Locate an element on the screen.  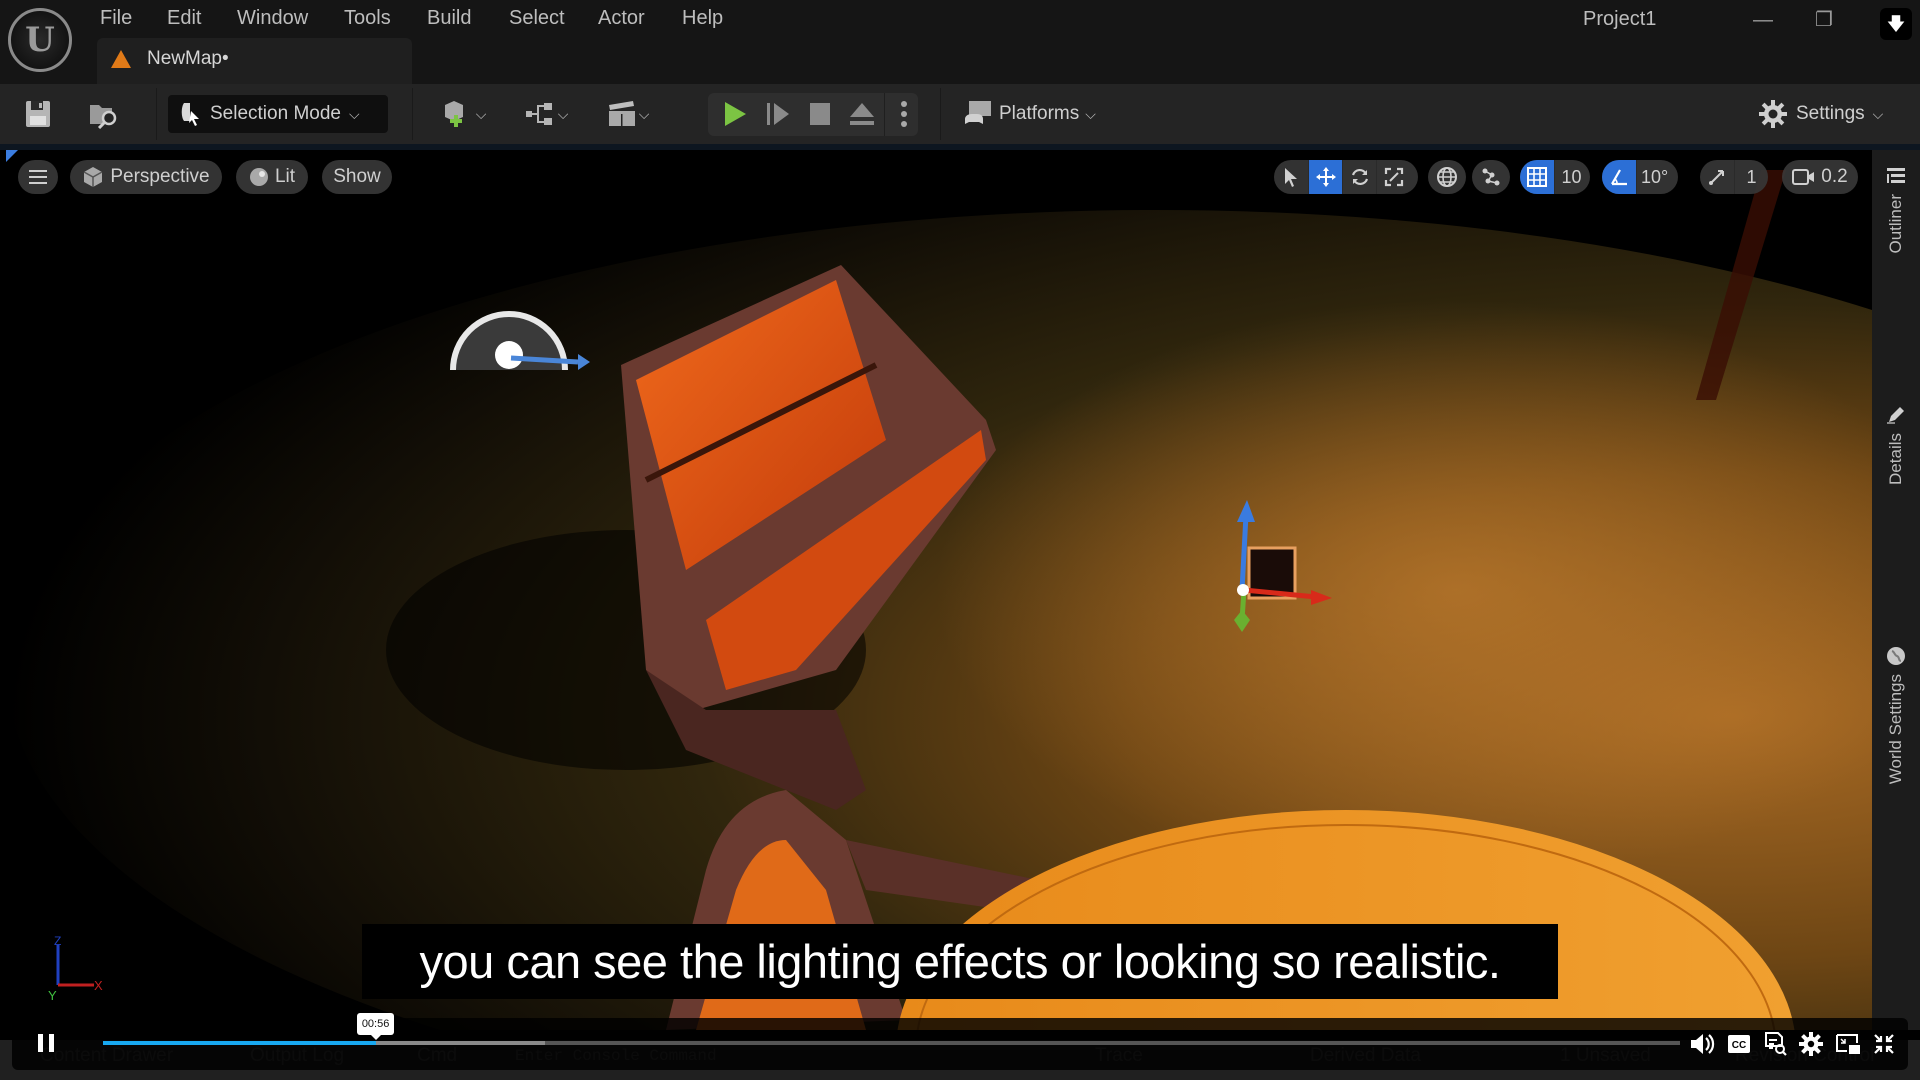
download-arrow-icon: 🡇 is located at coordinates (1896, 24).